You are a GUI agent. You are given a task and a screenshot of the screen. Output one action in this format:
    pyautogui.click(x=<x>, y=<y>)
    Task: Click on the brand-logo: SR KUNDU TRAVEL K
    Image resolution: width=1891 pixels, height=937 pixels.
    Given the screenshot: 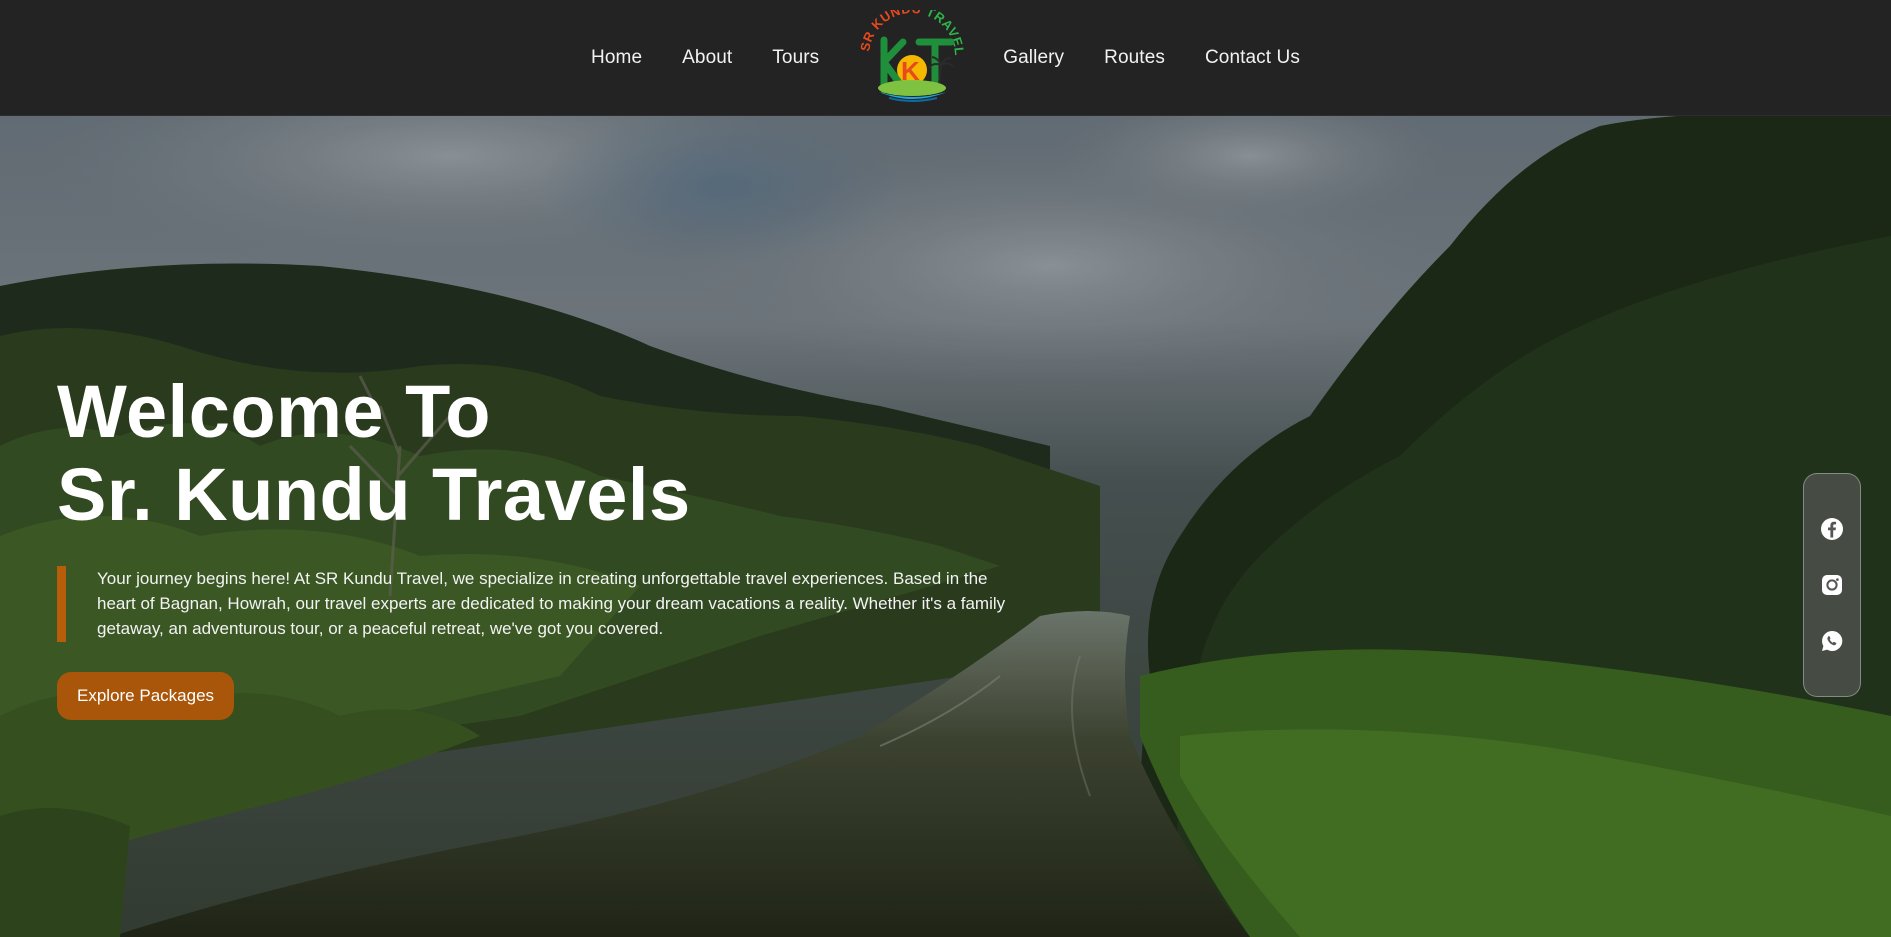 What is the action you would take?
    pyautogui.click(x=912, y=53)
    